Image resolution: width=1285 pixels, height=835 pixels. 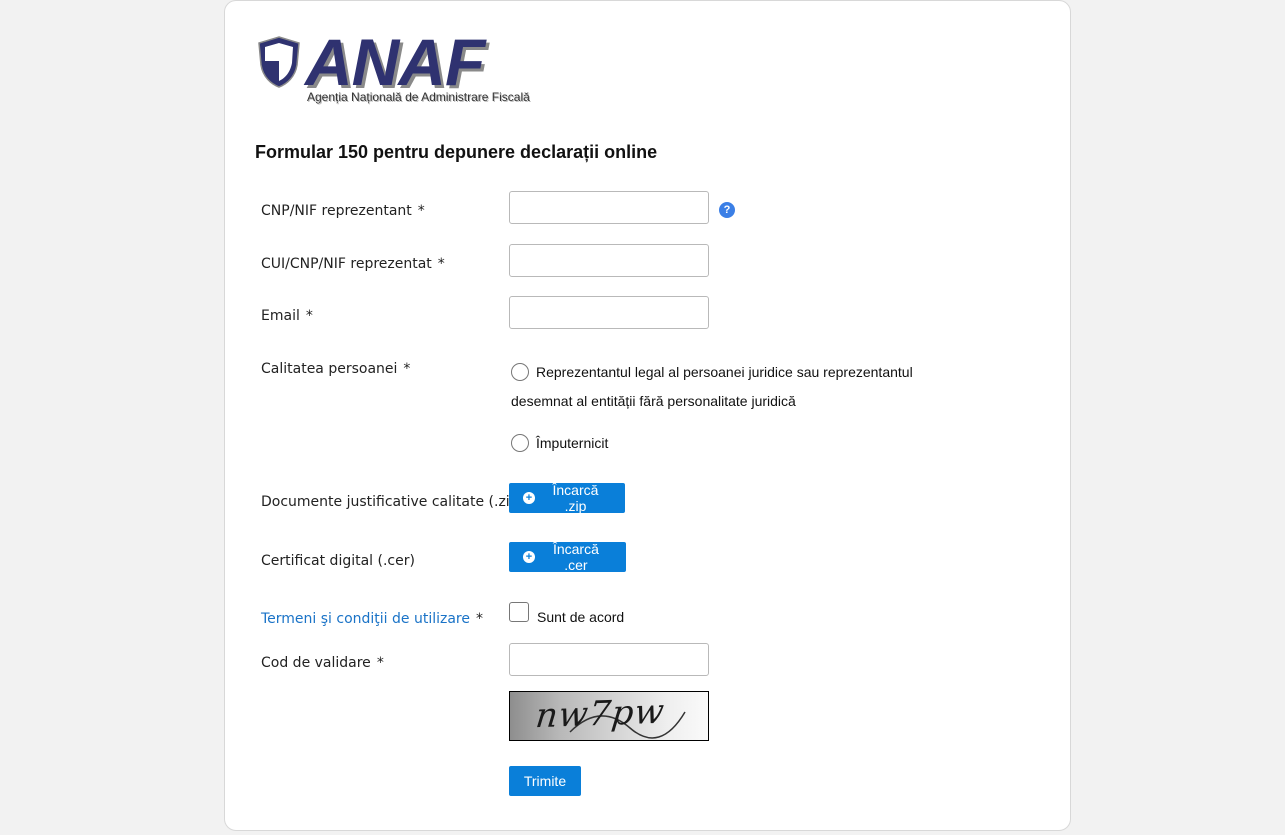 What do you see at coordinates (567, 557) in the screenshot?
I see `upload-cer-button: + Încarcă .cer` at bounding box center [567, 557].